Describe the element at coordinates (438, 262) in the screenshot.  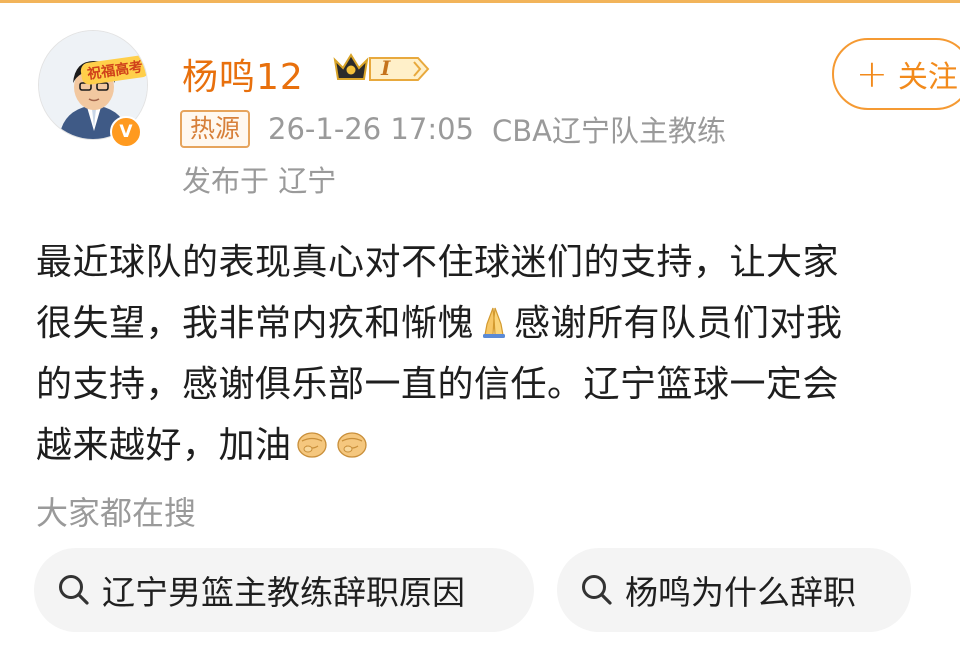
I see `post-line: 最近球队的表现真心对不住球迷们的支持，让大家` at that location.